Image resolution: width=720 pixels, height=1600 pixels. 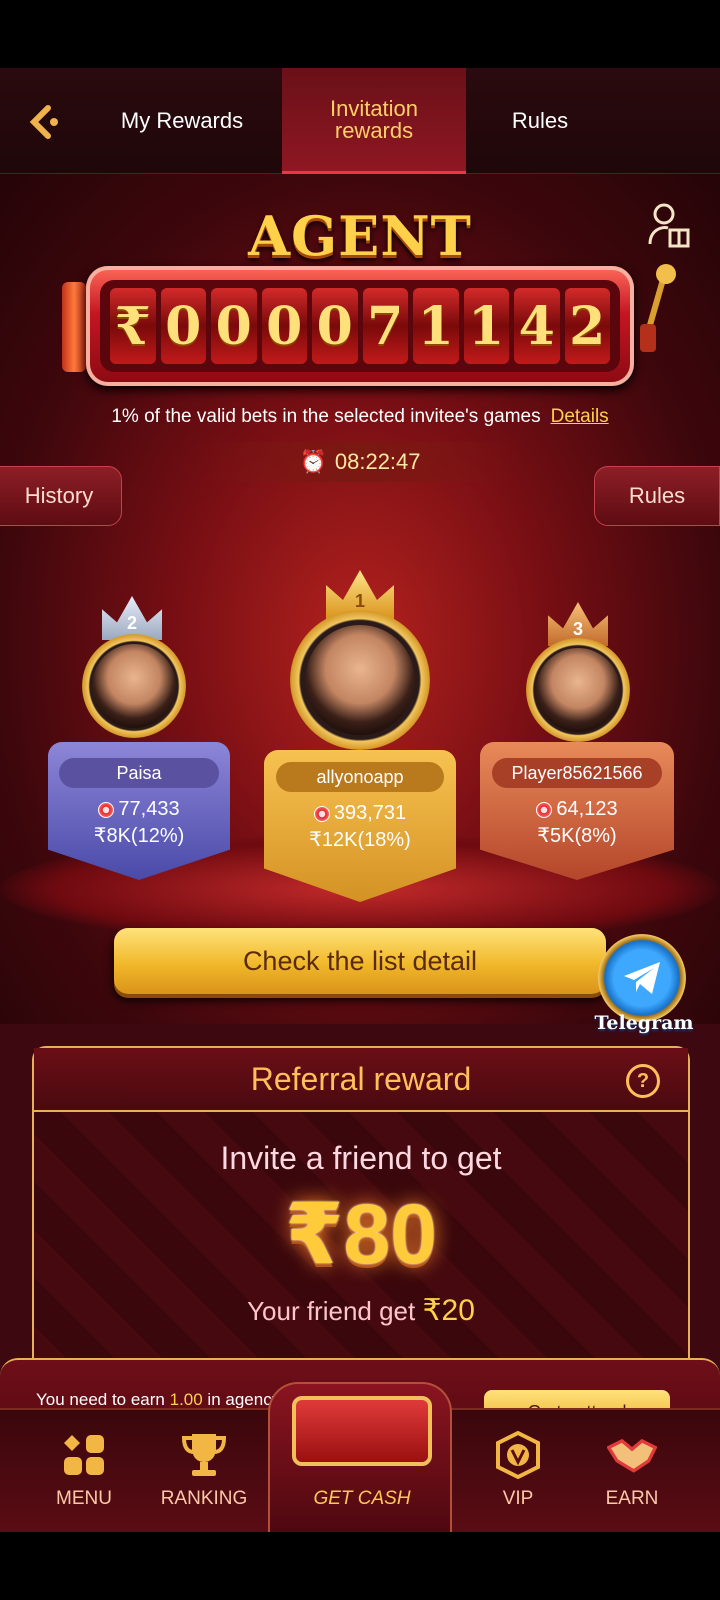 What do you see at coordinates (361, 1234) in the screenshot?
I see `referral-amount: ₹80` at bounding box center [361, 1234].